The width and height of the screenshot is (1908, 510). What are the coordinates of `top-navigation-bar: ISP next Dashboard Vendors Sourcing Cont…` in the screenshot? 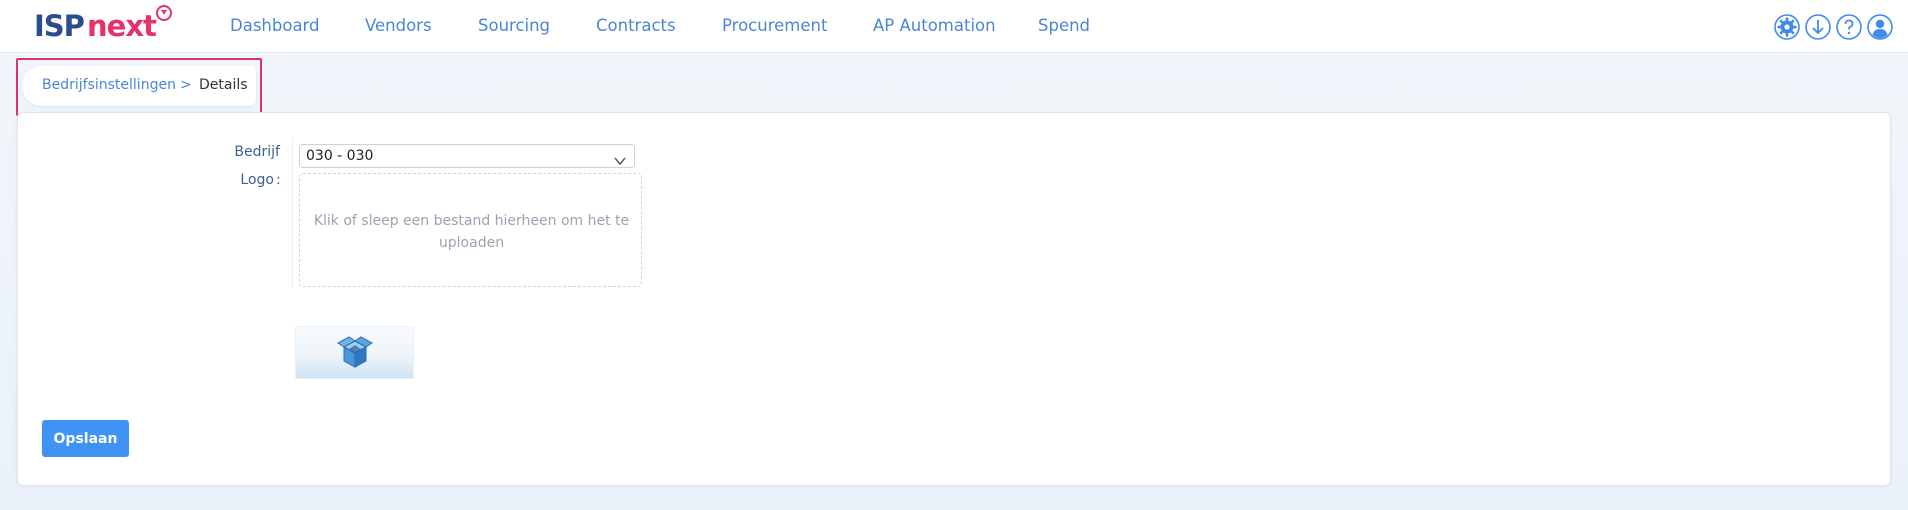 It's located at (954, 26).